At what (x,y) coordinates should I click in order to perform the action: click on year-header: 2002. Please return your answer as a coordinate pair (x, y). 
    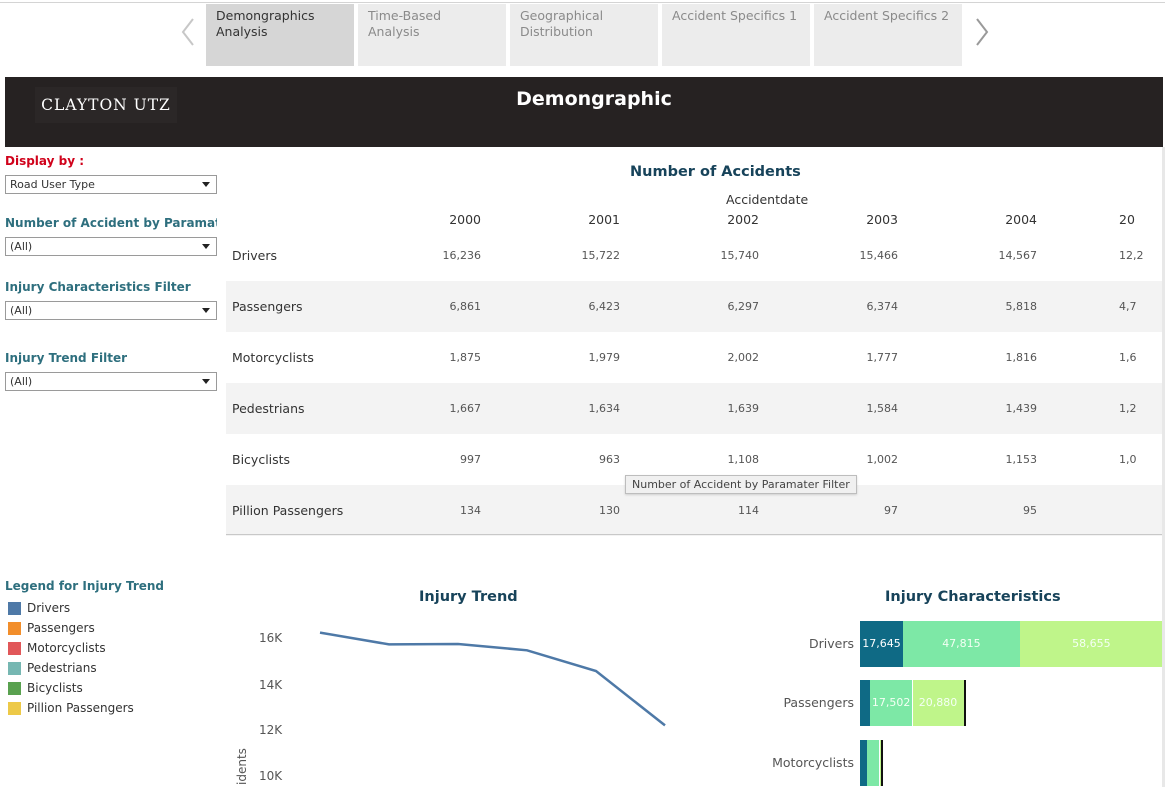
    Looking at the image, I should click on (743, 219).